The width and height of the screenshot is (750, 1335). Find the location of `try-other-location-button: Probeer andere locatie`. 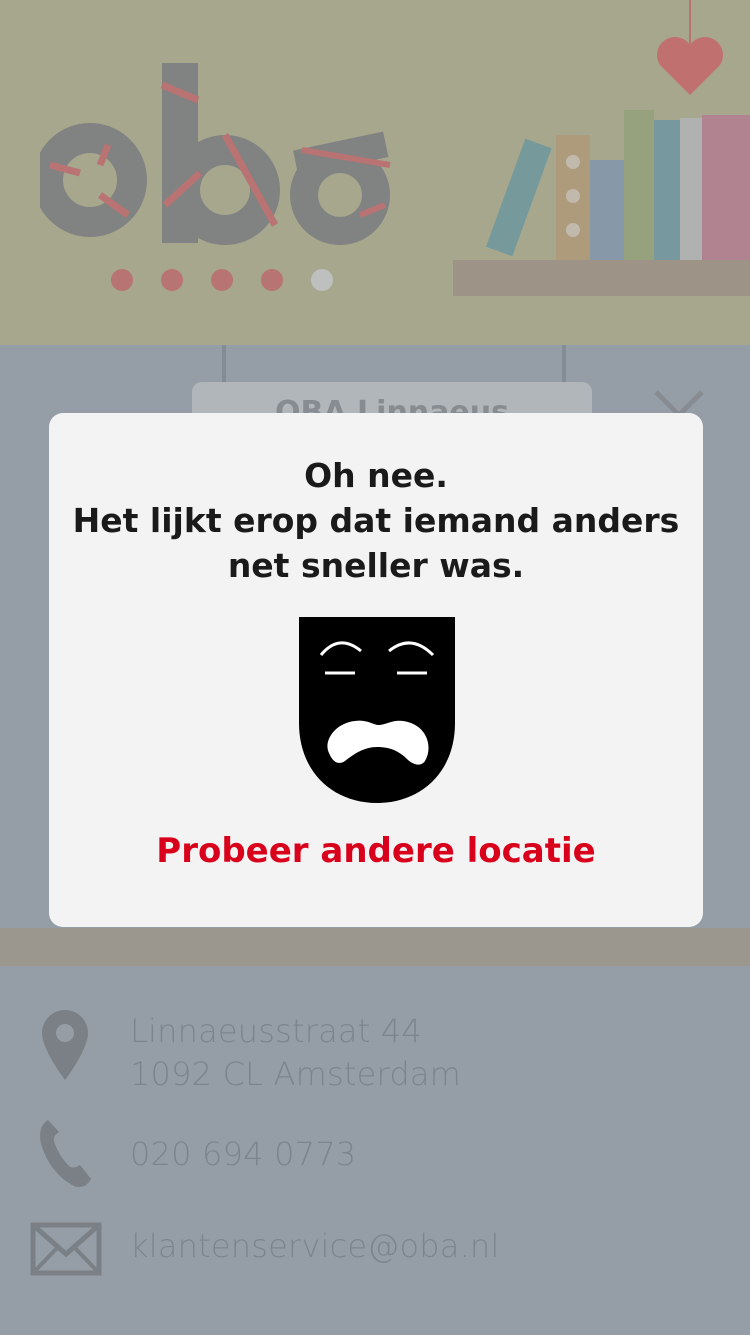

try-other-location-button: Probeer andere locatie is located at coordinates (376, 851).